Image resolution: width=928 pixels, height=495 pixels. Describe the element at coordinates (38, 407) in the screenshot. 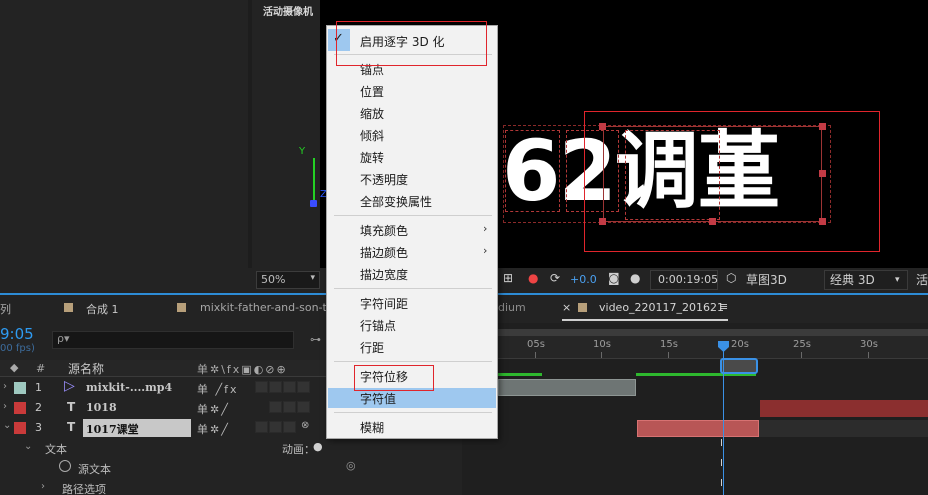

I see `layer-number: 2` at that location.